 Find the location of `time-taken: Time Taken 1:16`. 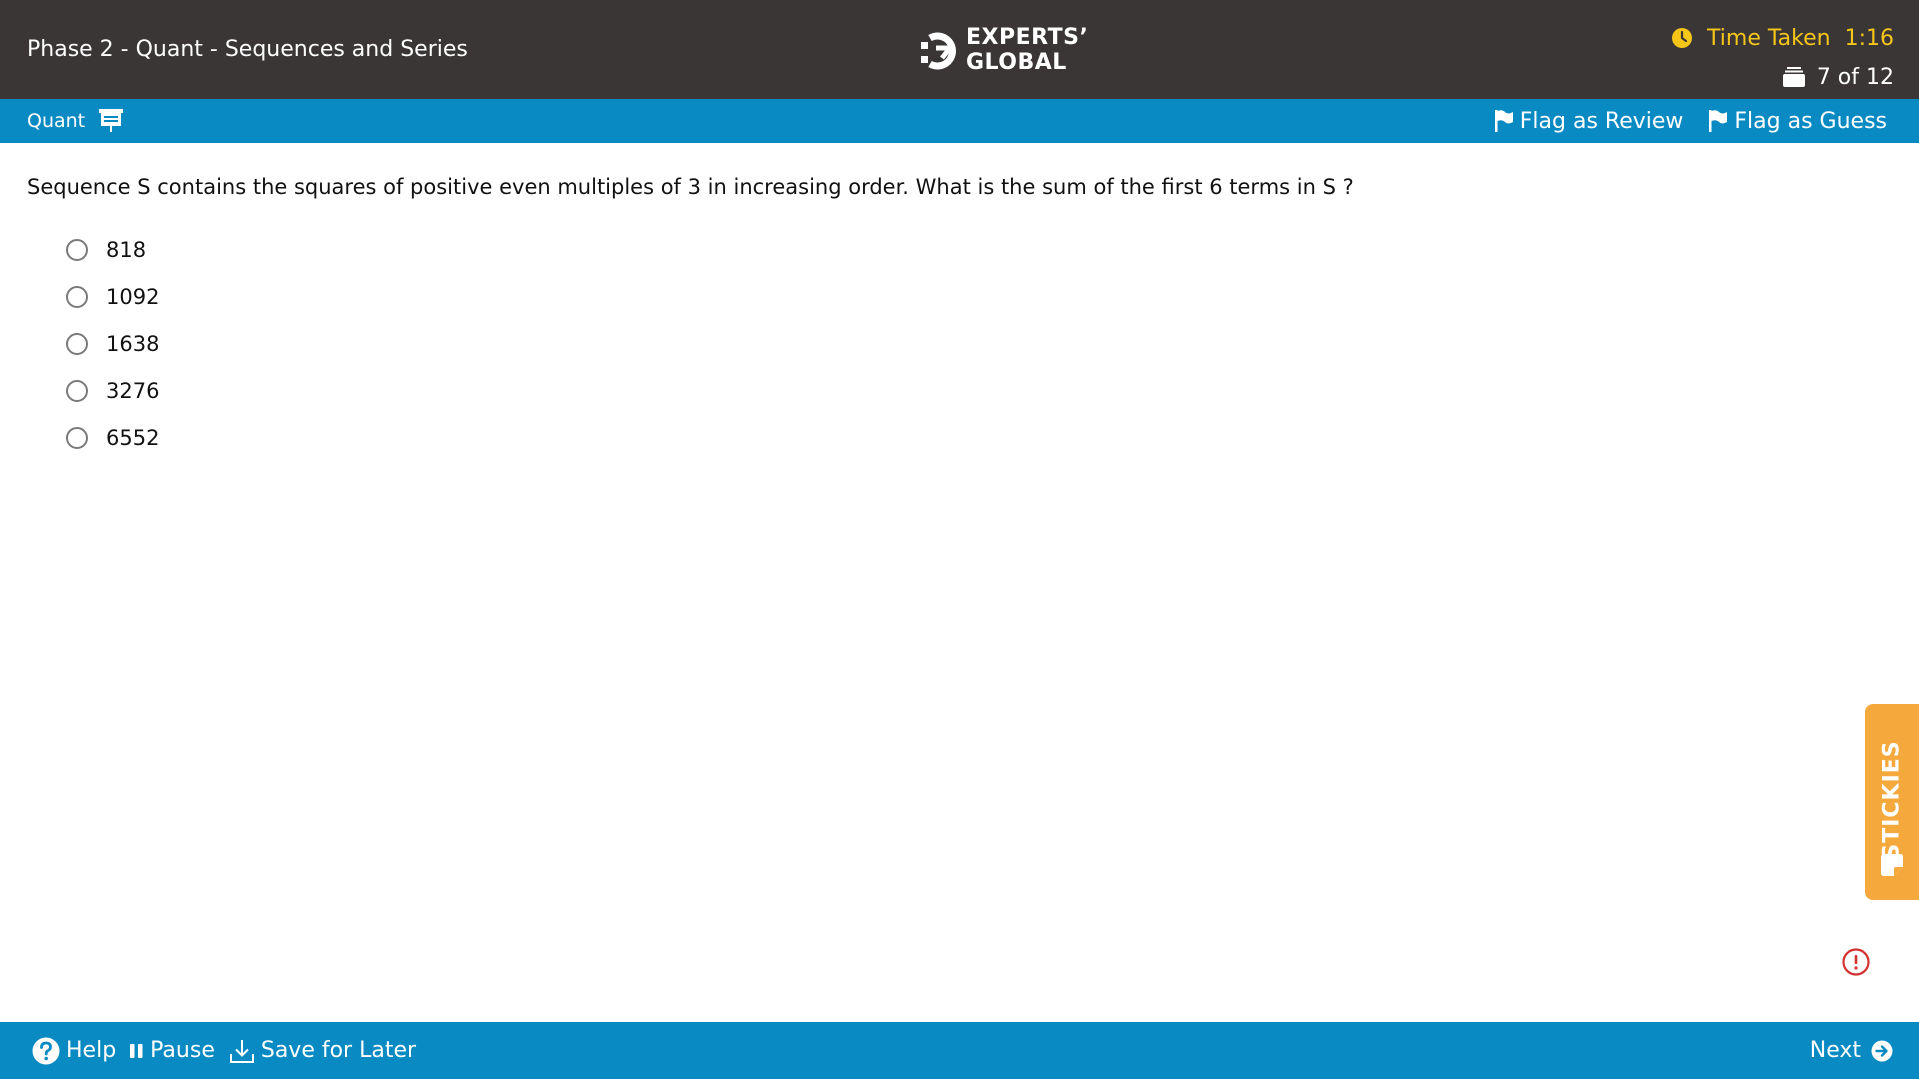

time-taken: Time Taken 1:16 is located at coordinates (1782, 38).